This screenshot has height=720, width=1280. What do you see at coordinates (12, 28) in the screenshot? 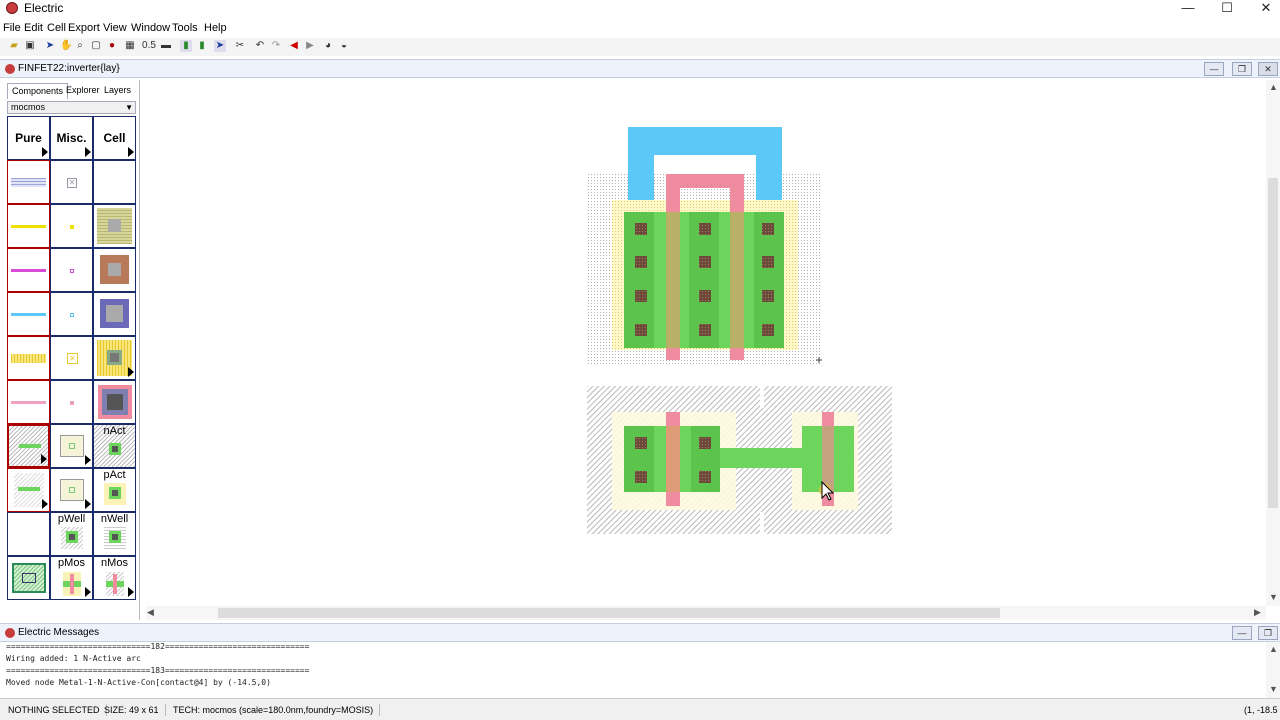
I see `menu-file: File` at bounding box center [12, 28].